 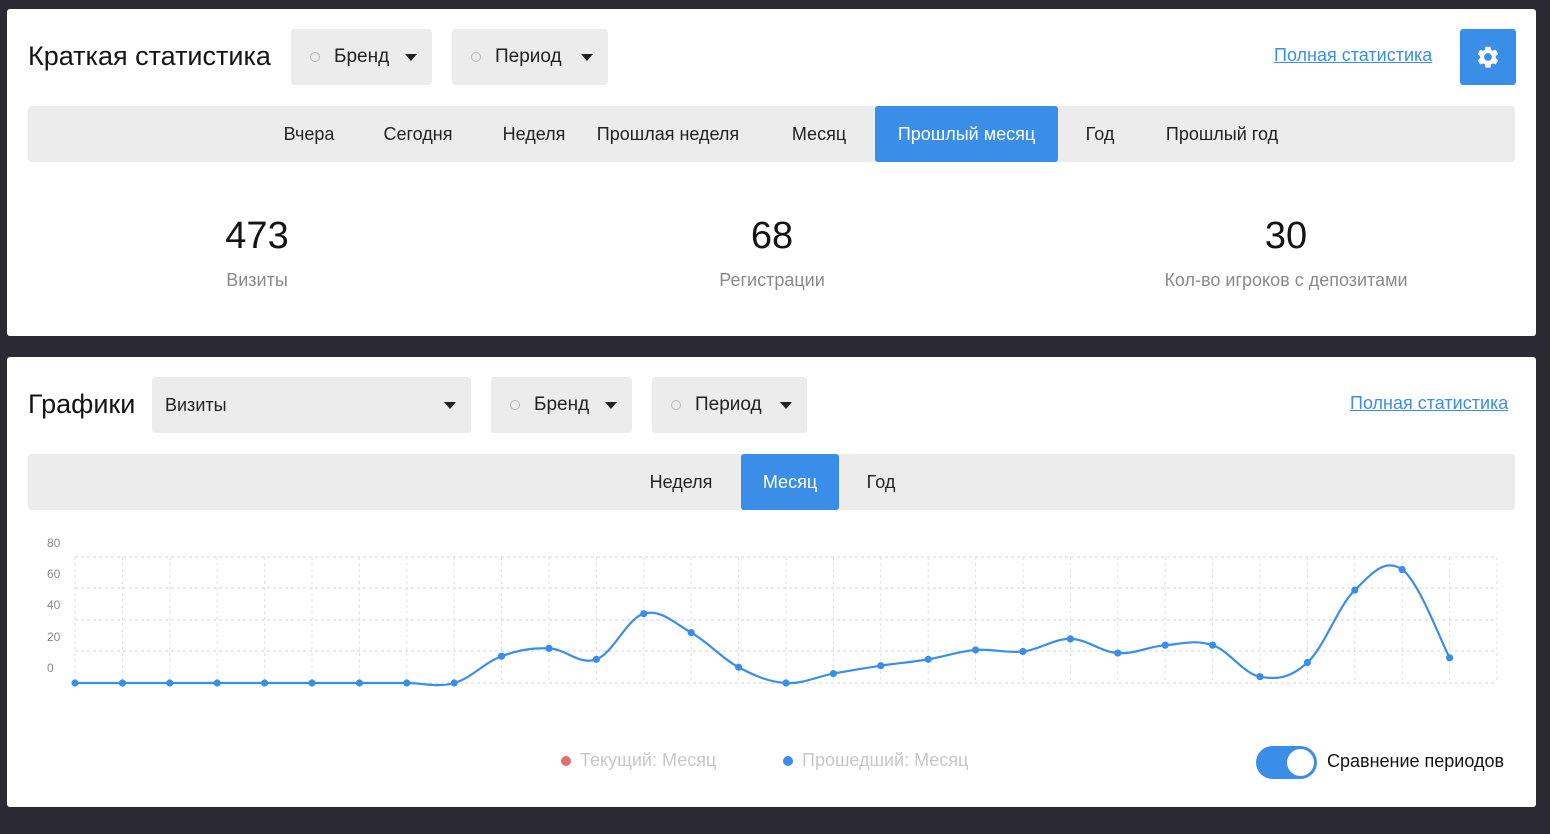 What do you see at coordinates (566, 760) in the screenshot?
I see `legend-dot-current` at bounding box center [566, 760].